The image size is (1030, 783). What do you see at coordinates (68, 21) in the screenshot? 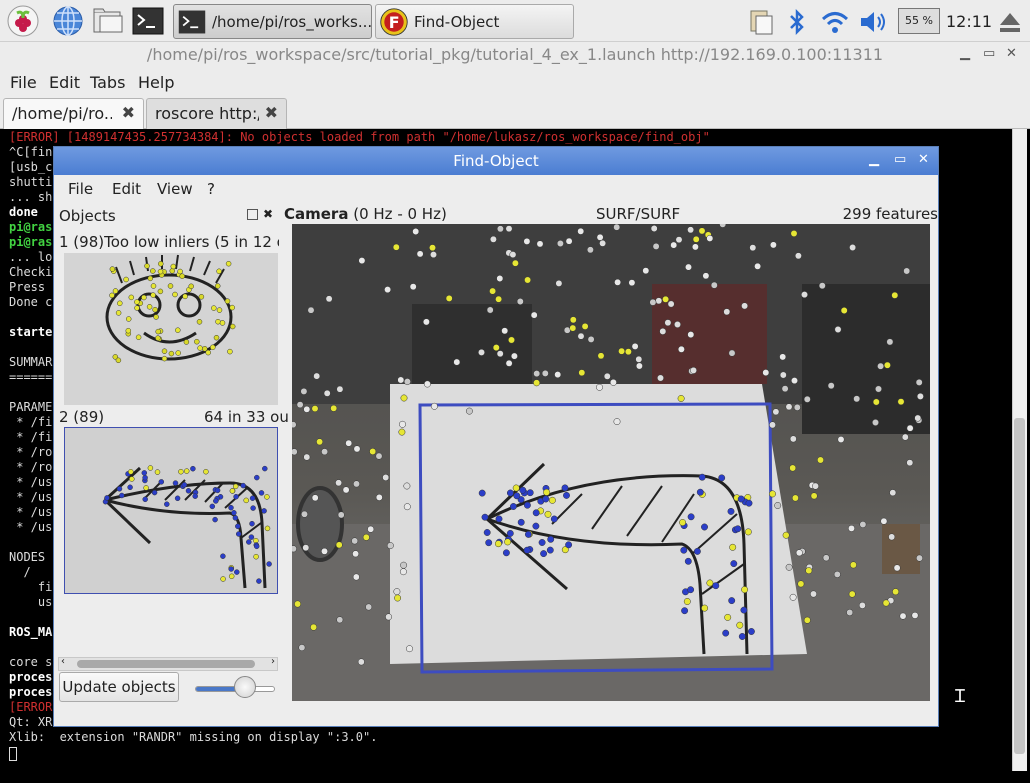
I see `web-browser-icon` at bounding box center [68, 21].